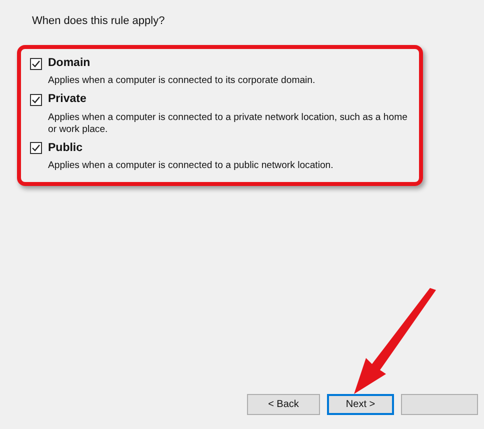 Image resolution: width=484 pixels, height=429 pixels. Describe the element at coordinates (283, 404) in the screenshot. I see `wizard-button: < Back` at that location.